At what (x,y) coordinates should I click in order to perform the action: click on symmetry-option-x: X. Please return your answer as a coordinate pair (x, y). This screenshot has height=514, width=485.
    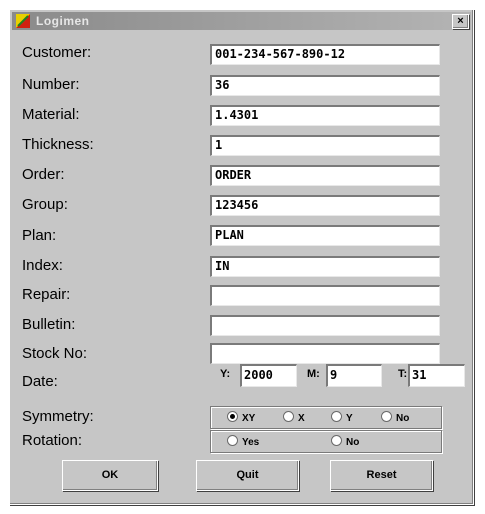
    Looking at the image, I should click on (294, 418).